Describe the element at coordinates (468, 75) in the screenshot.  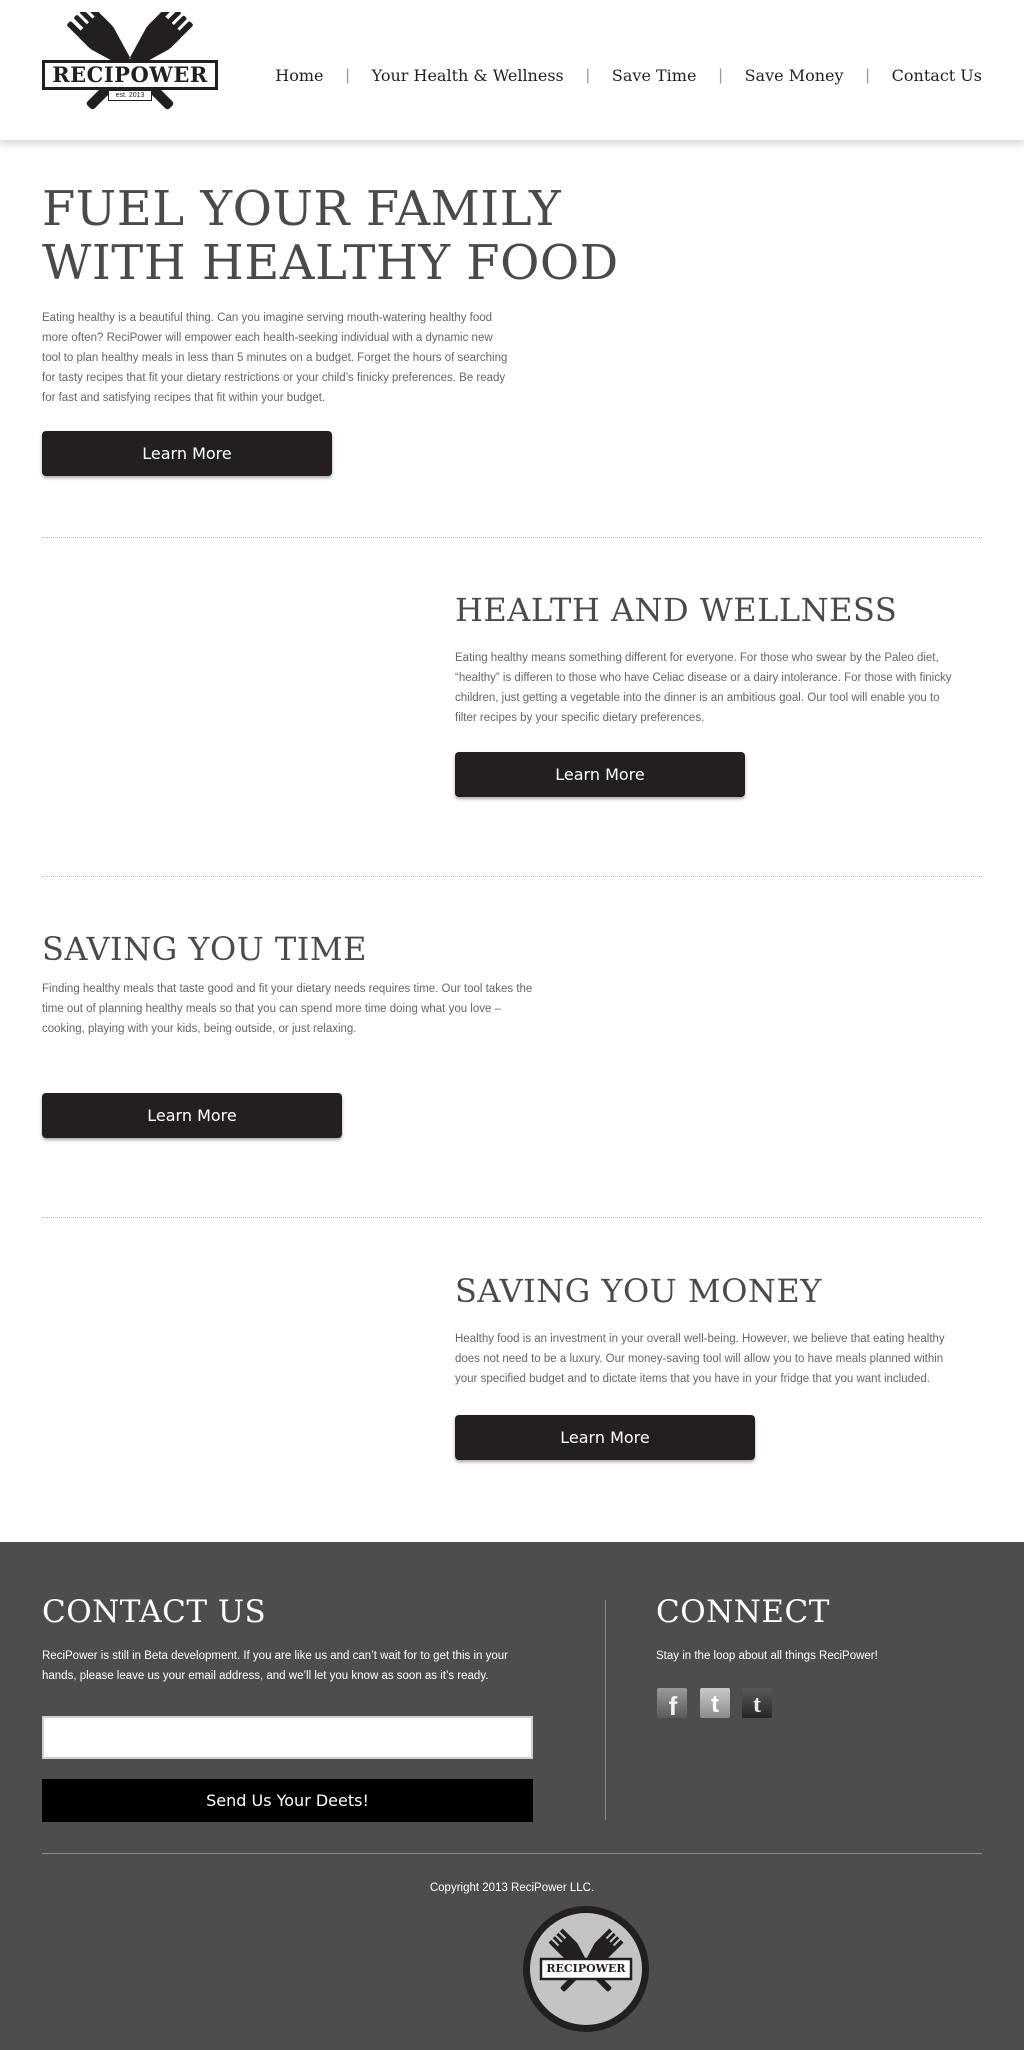
I see `nav-health-wellness: Your Health & Wellness` at that location.